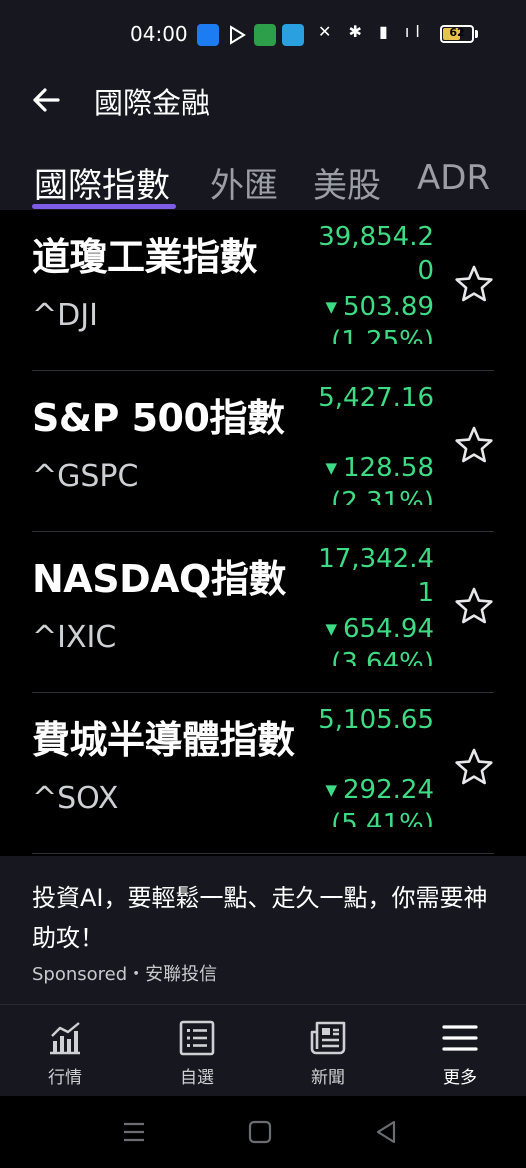 This screenshot has height=1168, width=526. I want to click on change-value: 292.24, so click(388, 790).